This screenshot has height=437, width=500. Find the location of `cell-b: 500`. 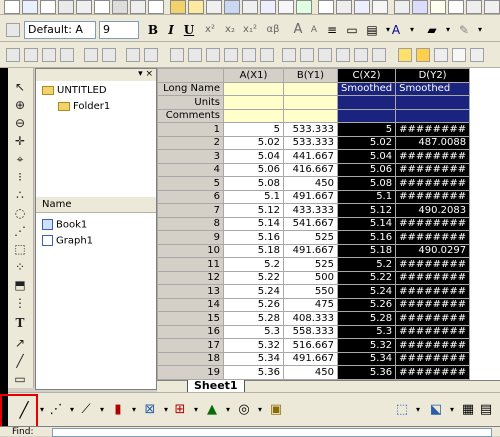

cell-b: 500 is located at coordinates (310, 277).